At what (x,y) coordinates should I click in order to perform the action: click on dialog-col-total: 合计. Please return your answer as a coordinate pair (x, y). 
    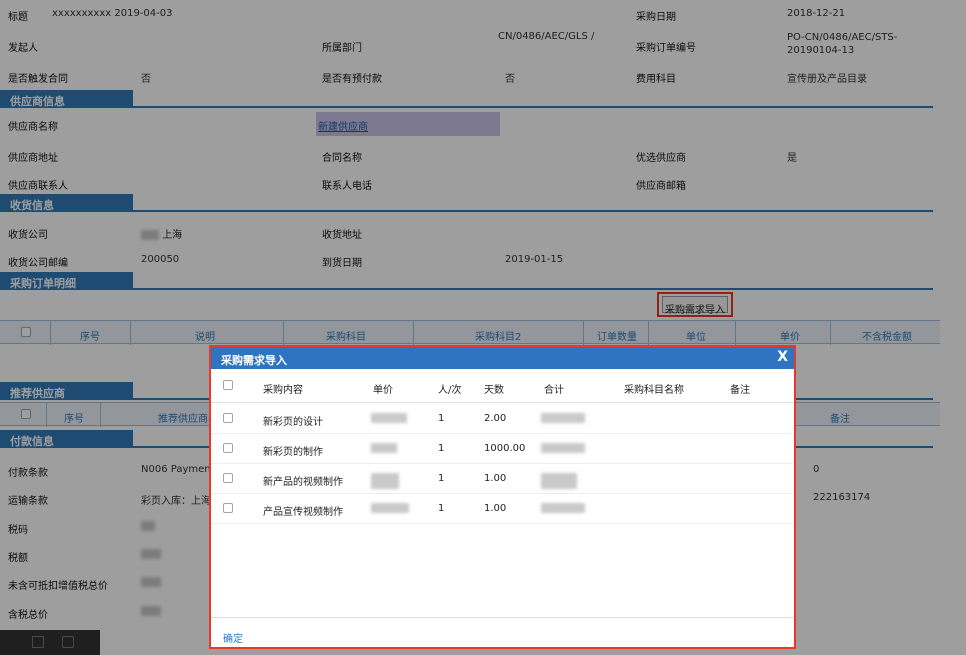
    Looking at the image, I should click on (554, 390).